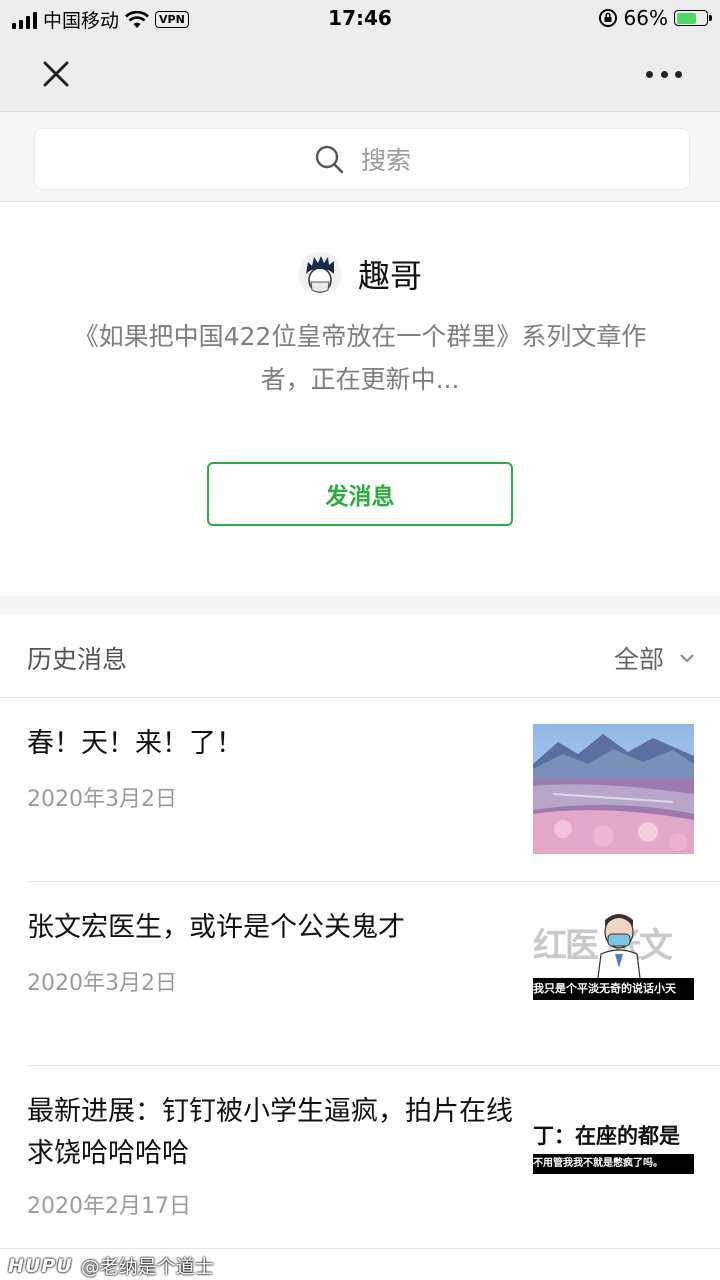  I want to click on search-icon, so click(329, 159).